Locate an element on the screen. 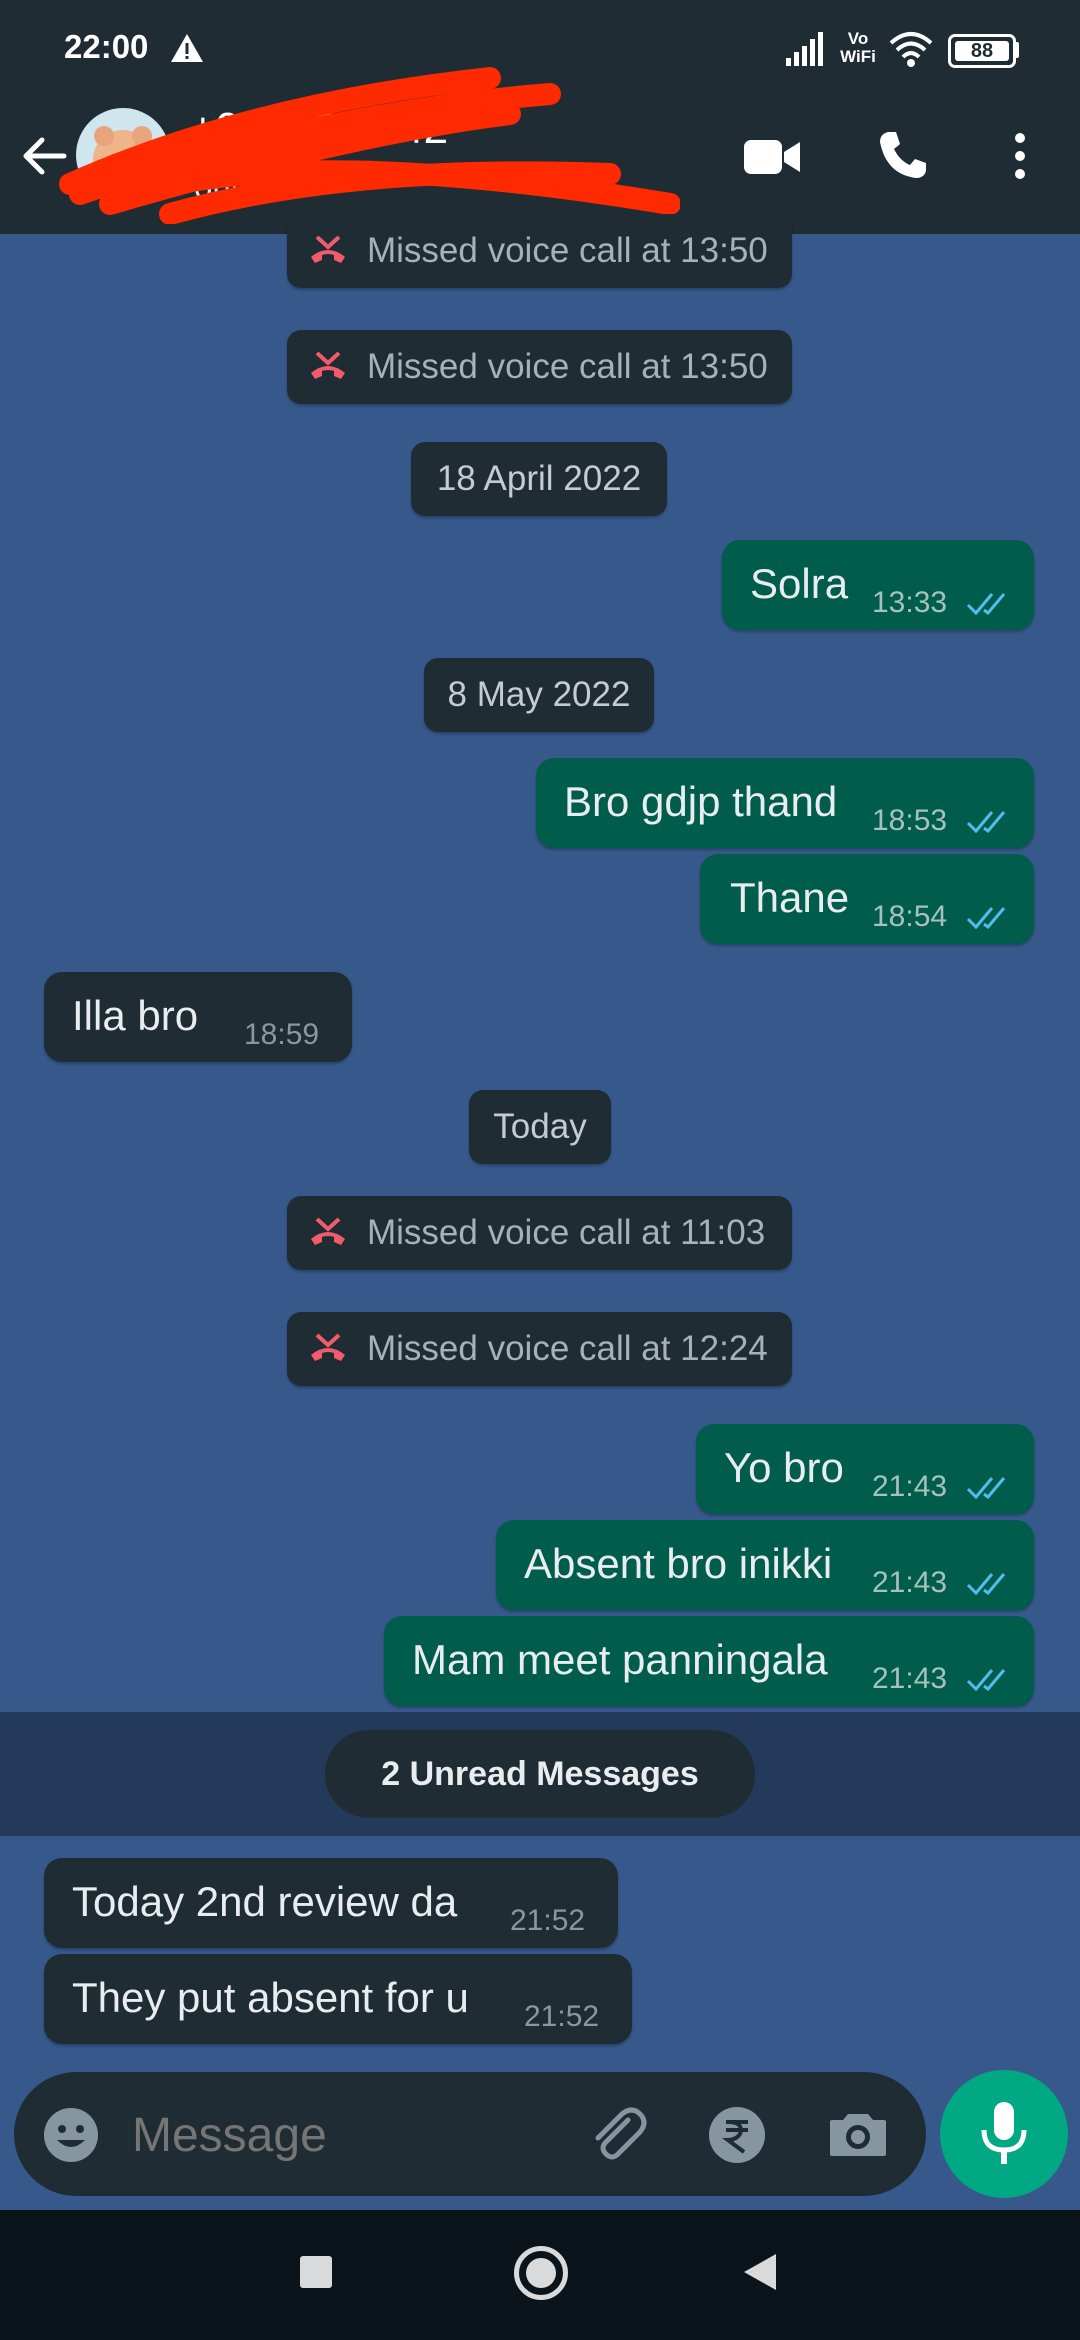 This screenshot has height=2340, width=1080. date-separator: 8 May 2022 is located at coordinates (539, 695).